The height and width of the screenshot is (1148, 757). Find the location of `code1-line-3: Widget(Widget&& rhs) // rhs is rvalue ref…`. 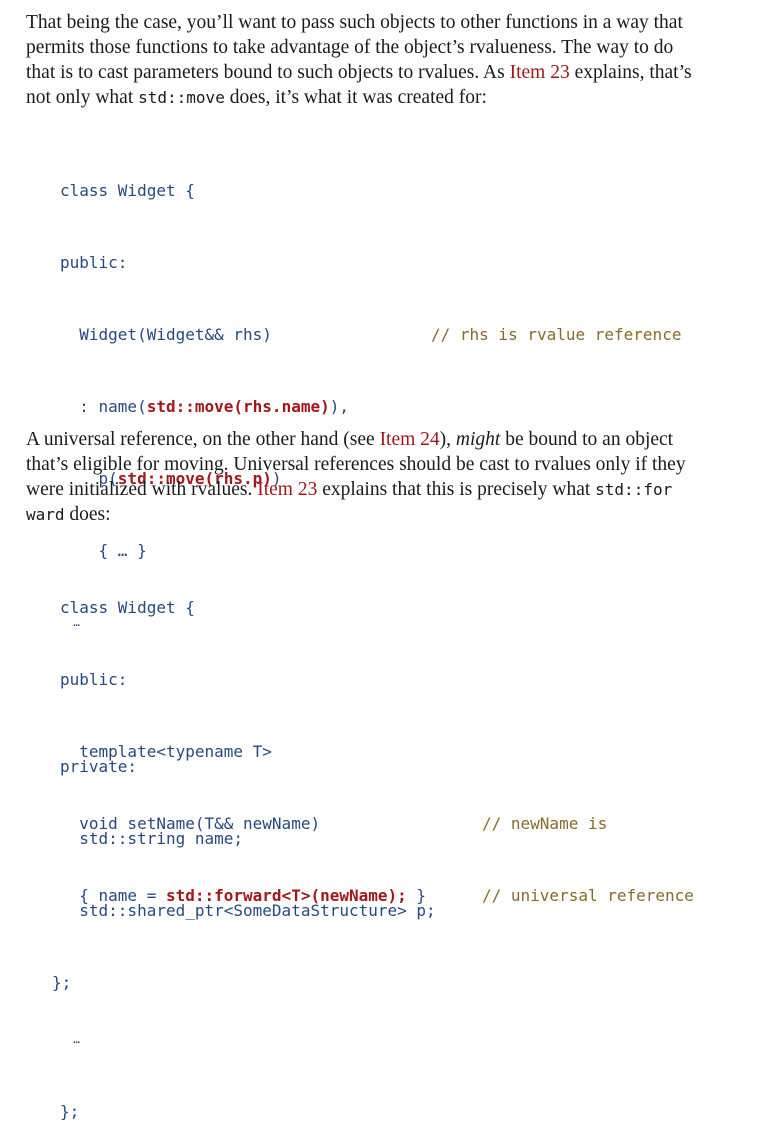

code1-line-3: Widget(Widget&& rhs) // rhs is rvalue ref… is located at coordinates (370, 335).